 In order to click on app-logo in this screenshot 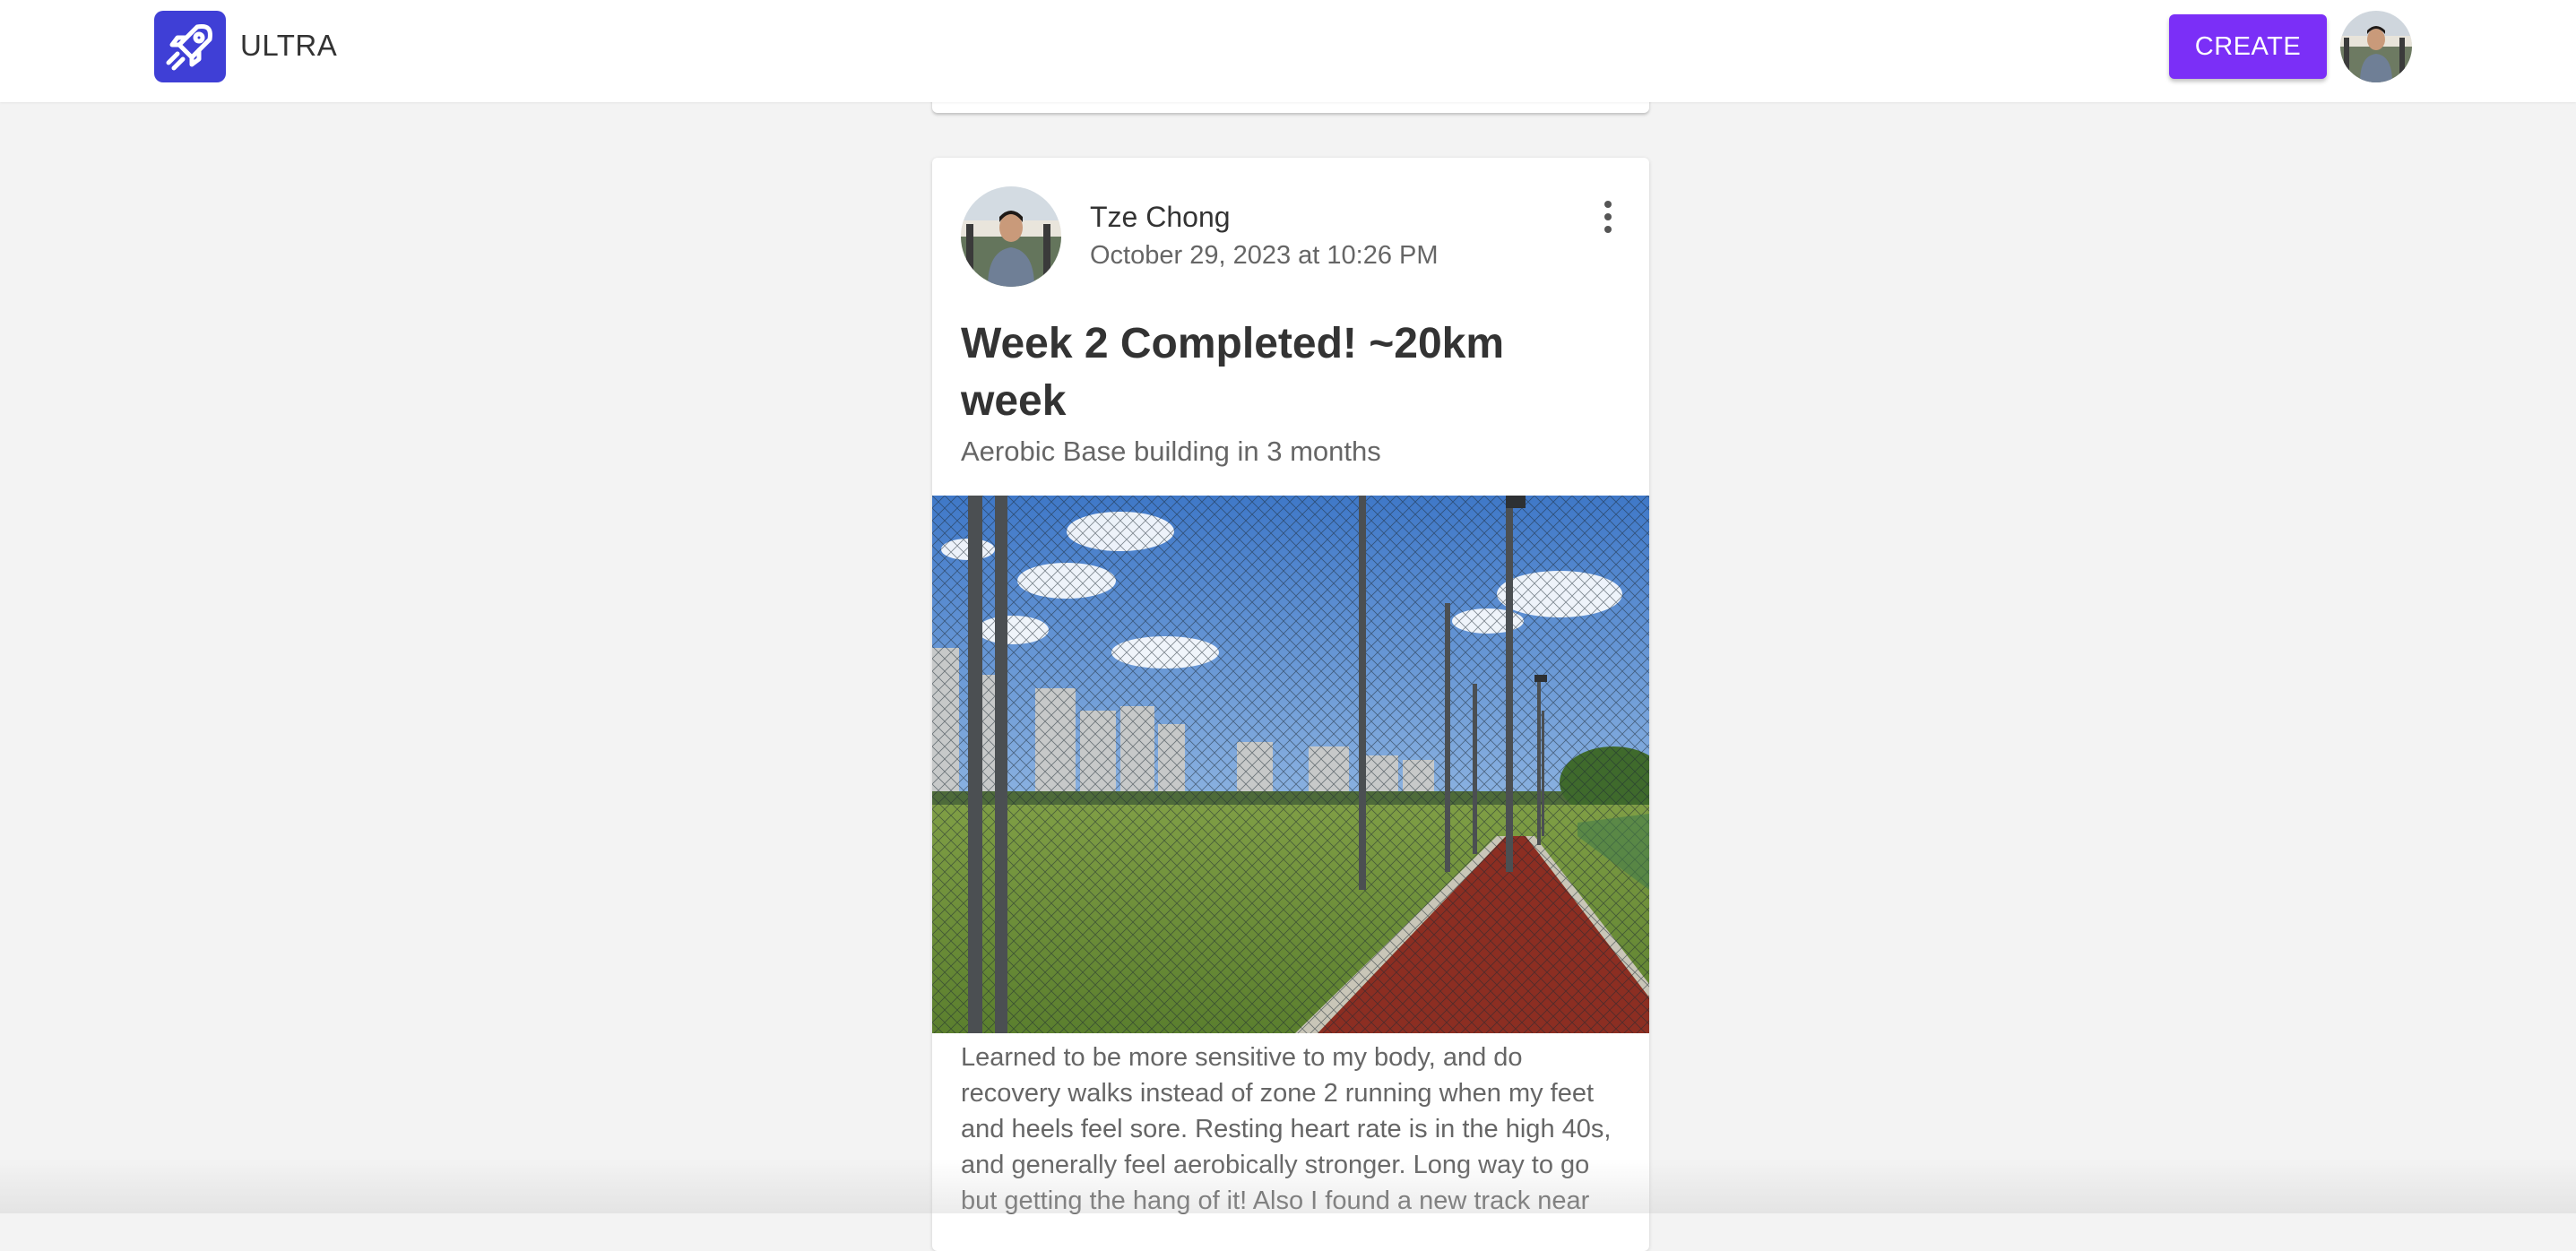, I will do `click(190, 46)`.